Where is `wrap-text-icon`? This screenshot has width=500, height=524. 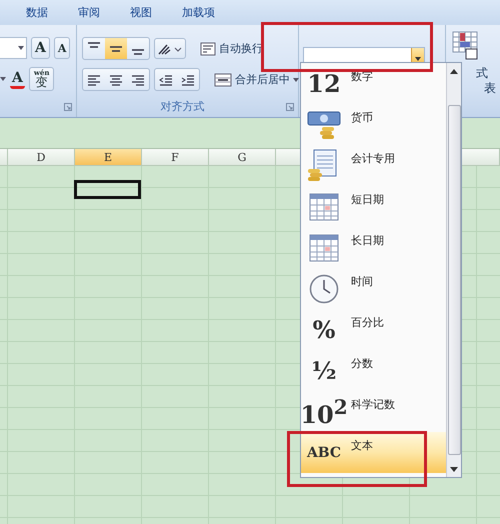 wrap-text-icon is located at coordinates (208, 49).